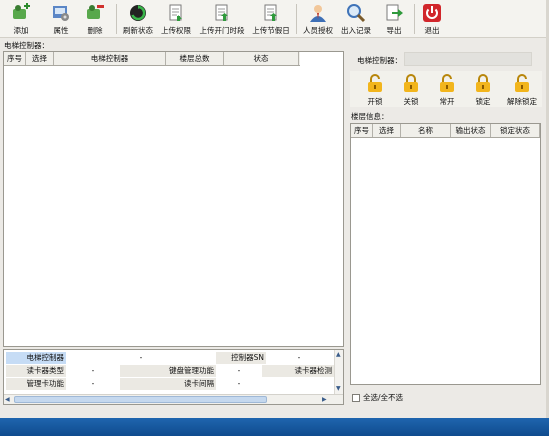  I want to click on add-label: 添加, so click(21, 30).